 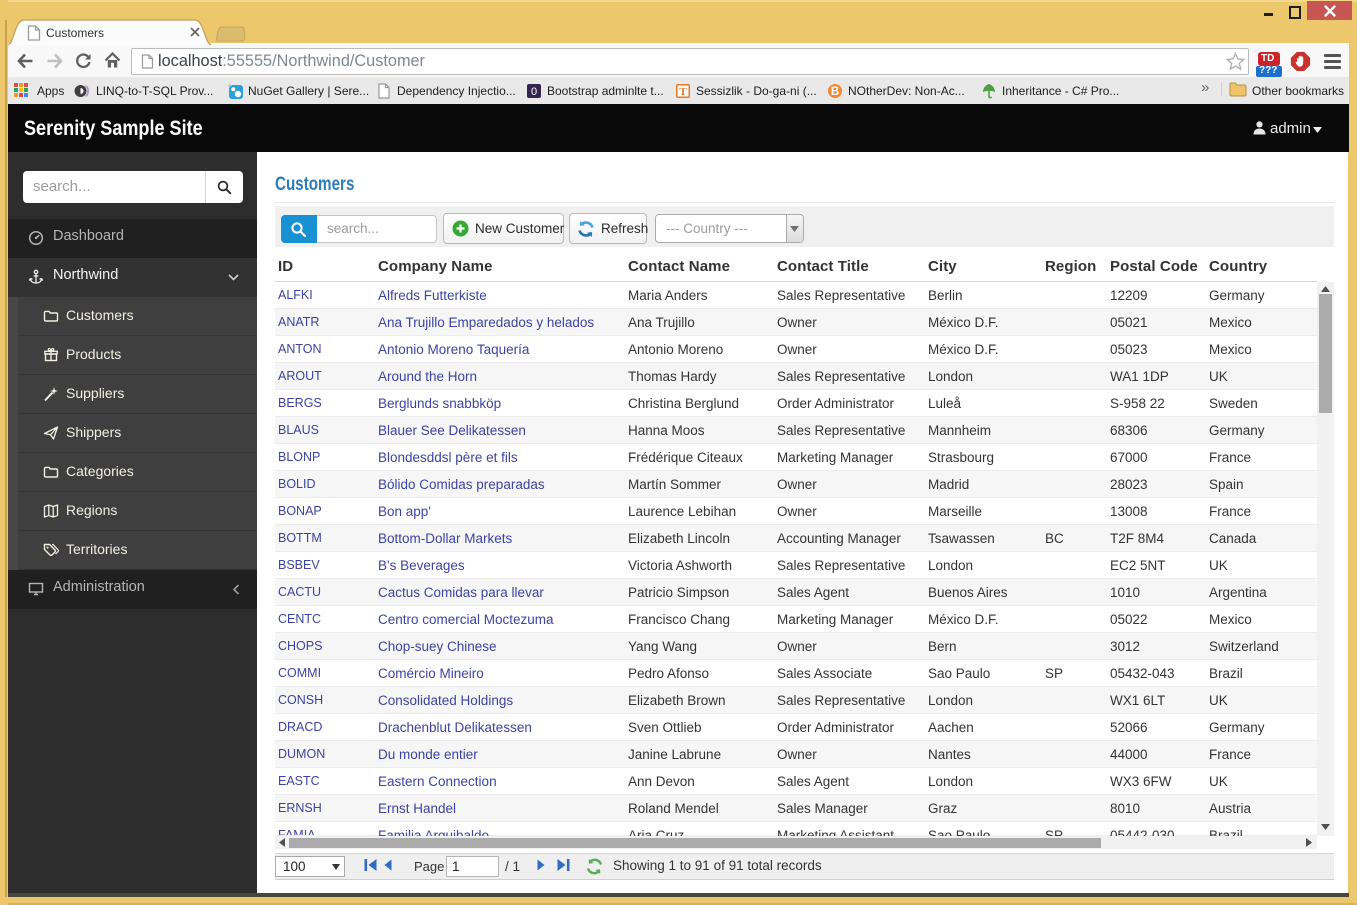 What do you see at coordinates (835, 92) in the screenshot?
I see `svg-text: B` at bounding box center [835, 92].